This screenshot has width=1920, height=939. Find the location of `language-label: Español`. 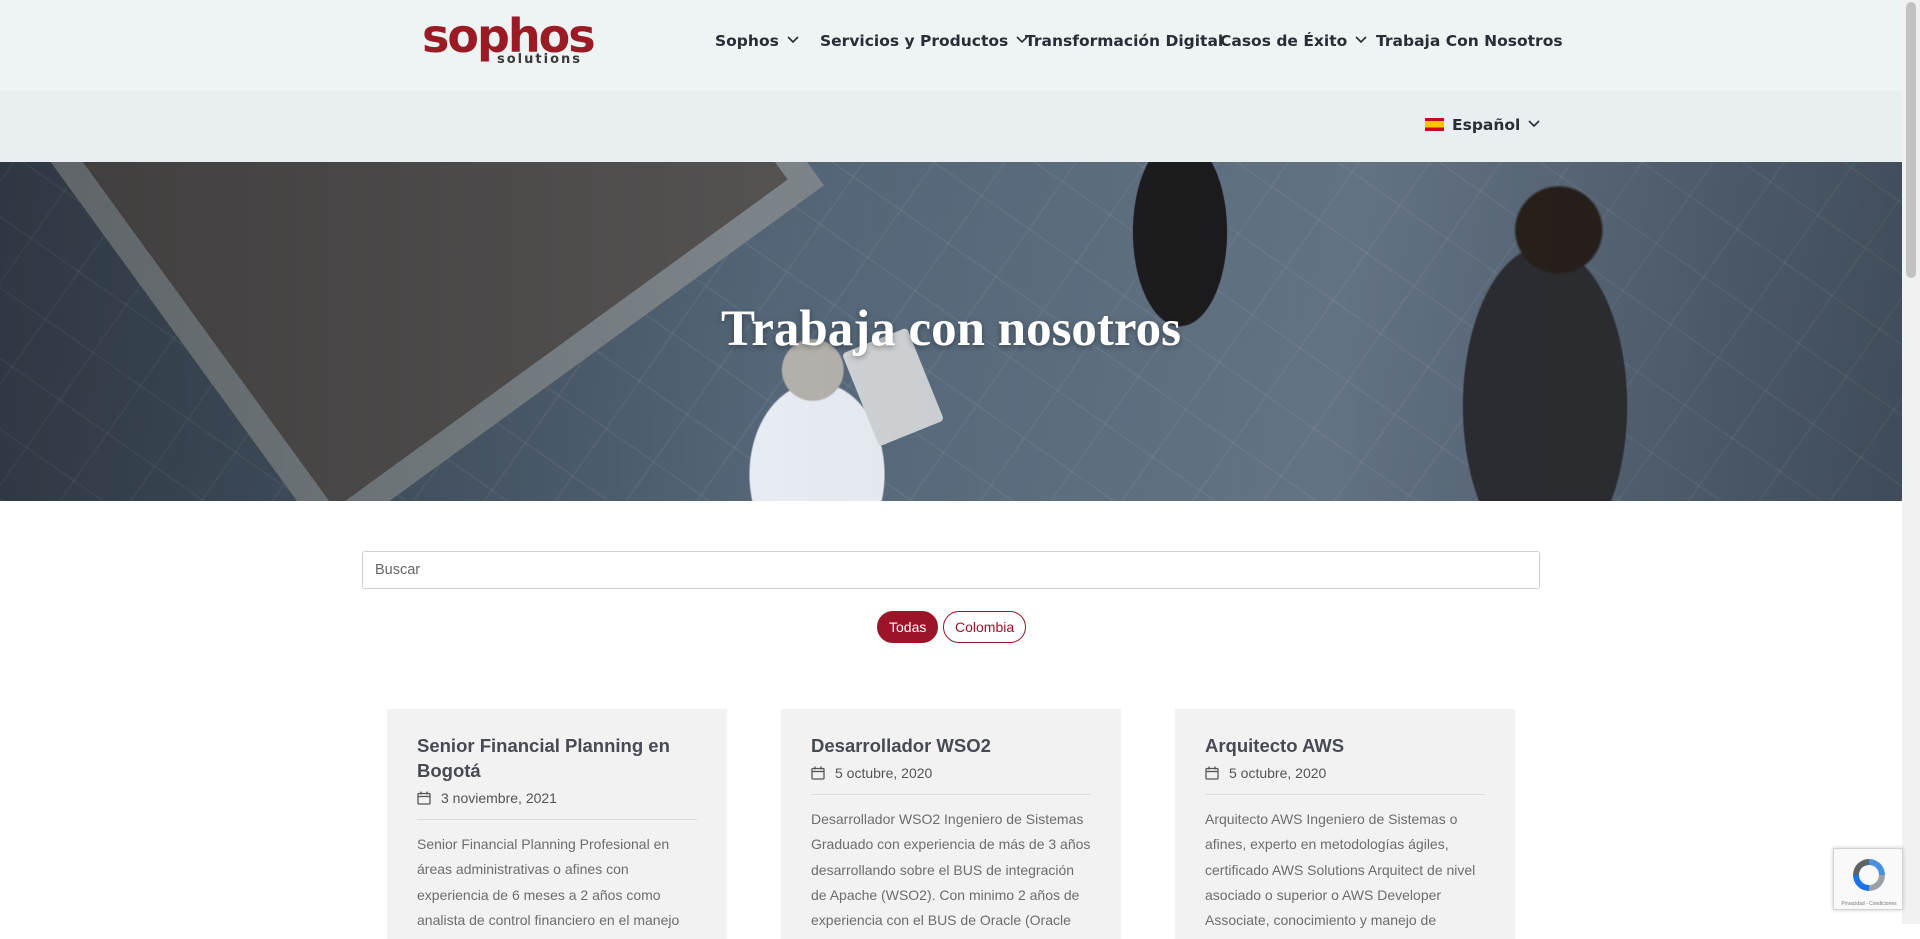

language-label: Español is located at coordinates (1486, 125).